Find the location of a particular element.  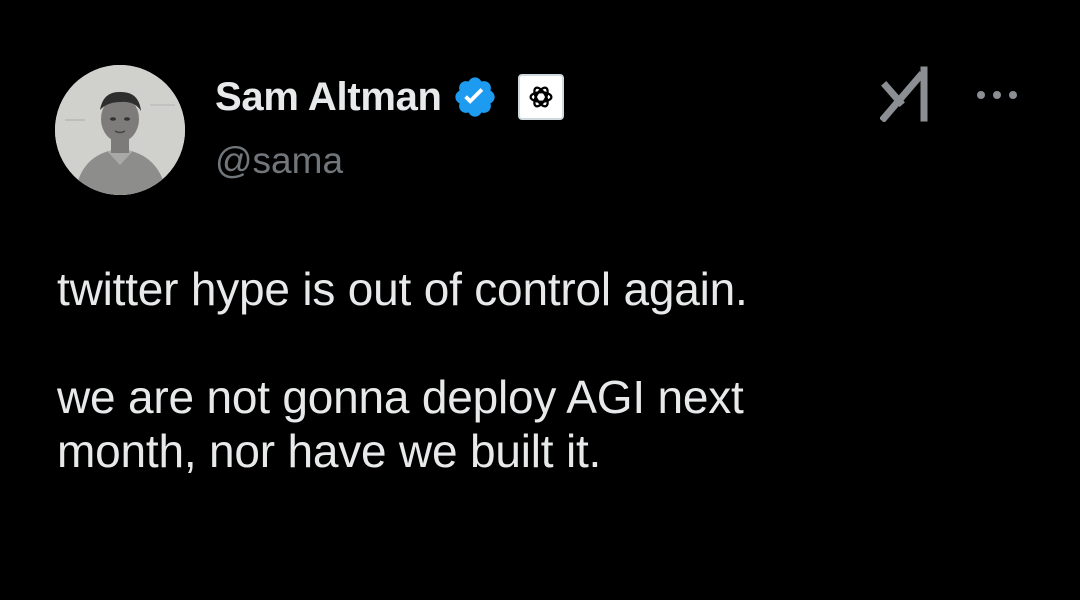

avatar is located at coordinates (120, 130).